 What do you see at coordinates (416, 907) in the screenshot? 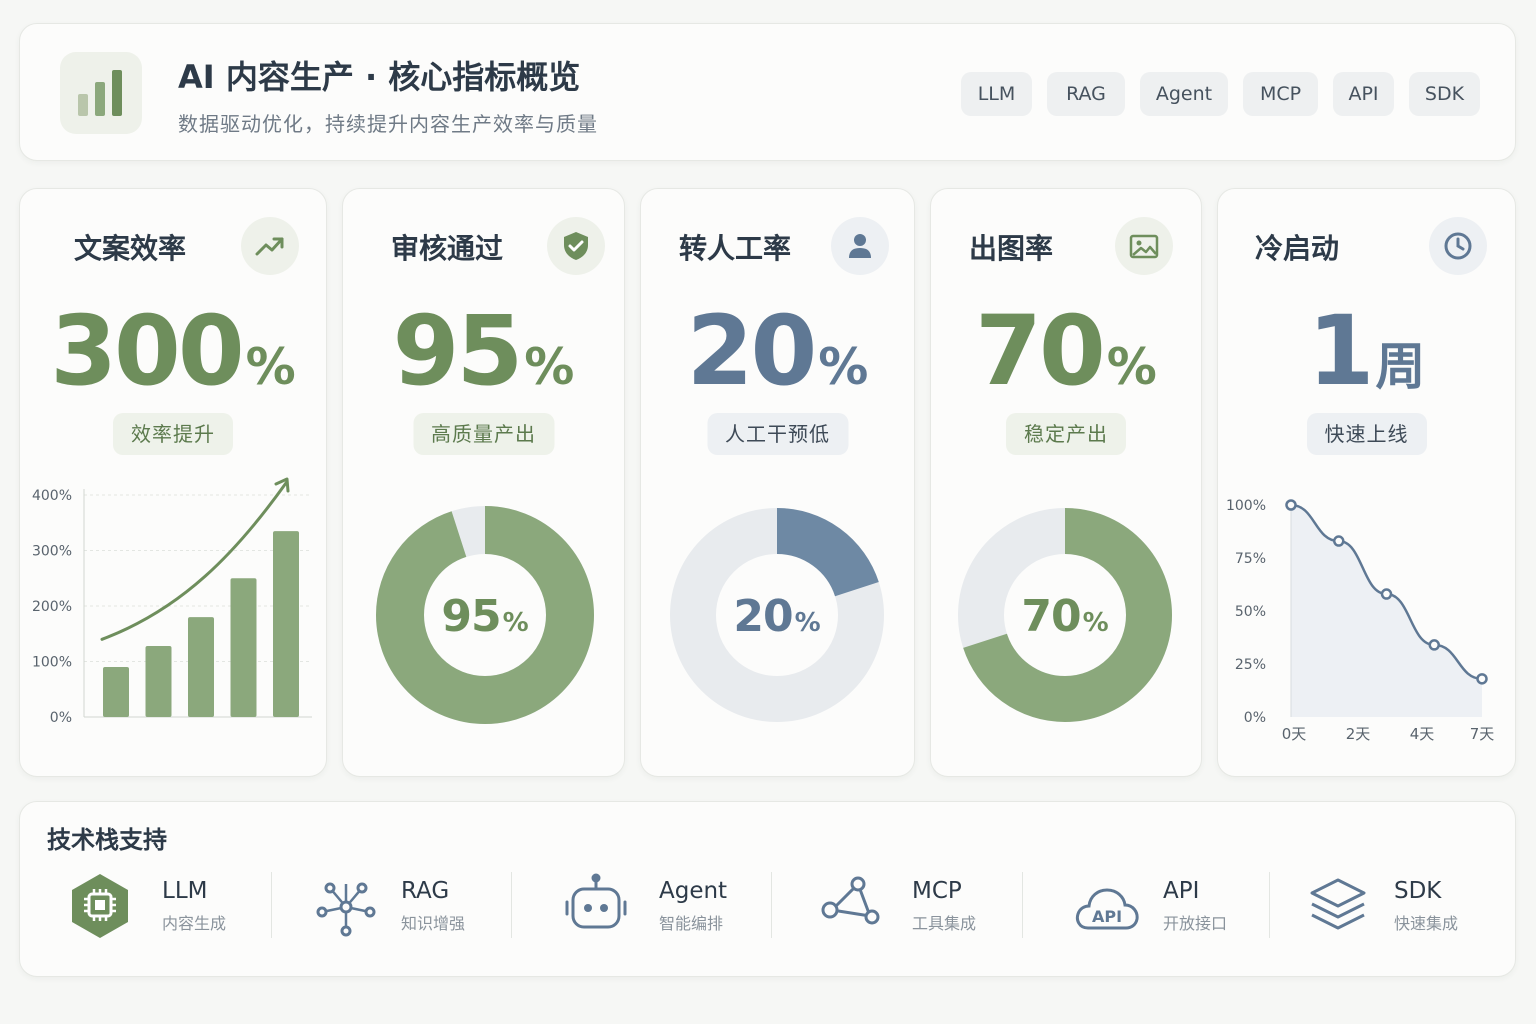
I see `tech-item-rag: RAG 知识增强` at bounding box center [416, 907].